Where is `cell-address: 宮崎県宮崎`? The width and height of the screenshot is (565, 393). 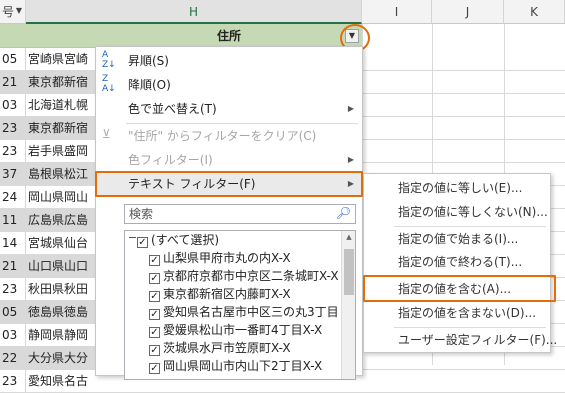
cell-address: 宮崎県宮崎 is located at coordinates (61, 59).